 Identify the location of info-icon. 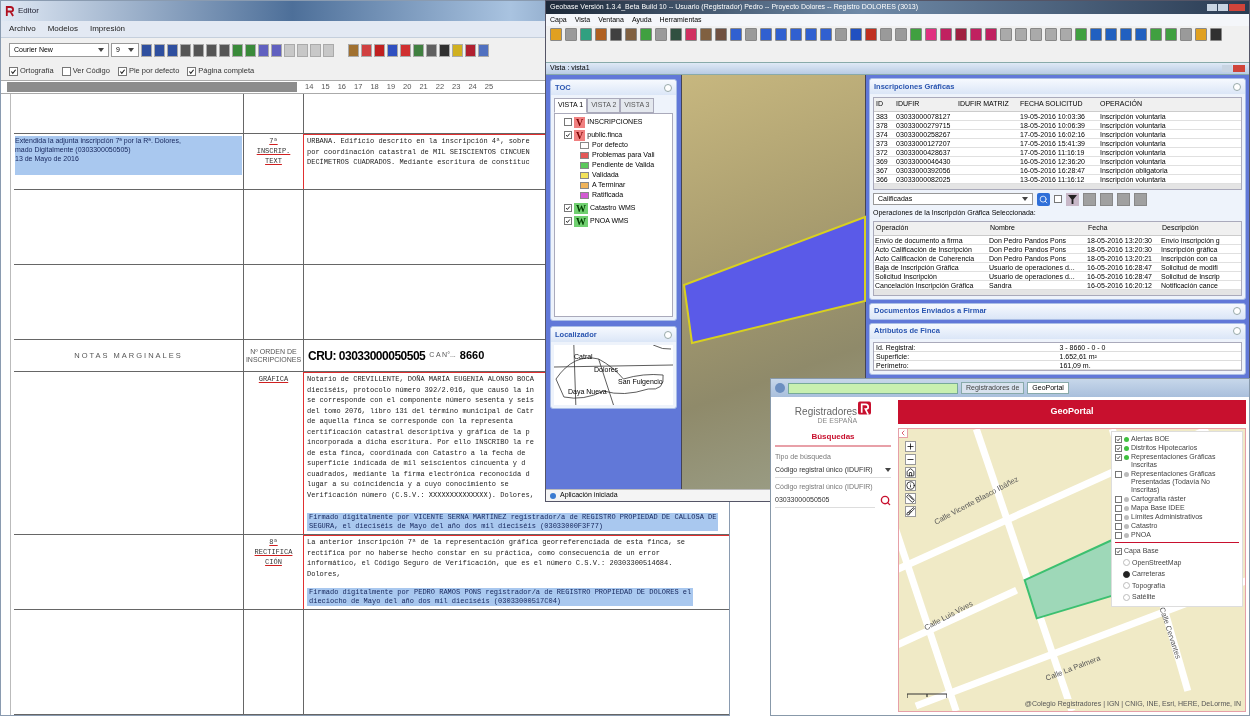
(910, 485).